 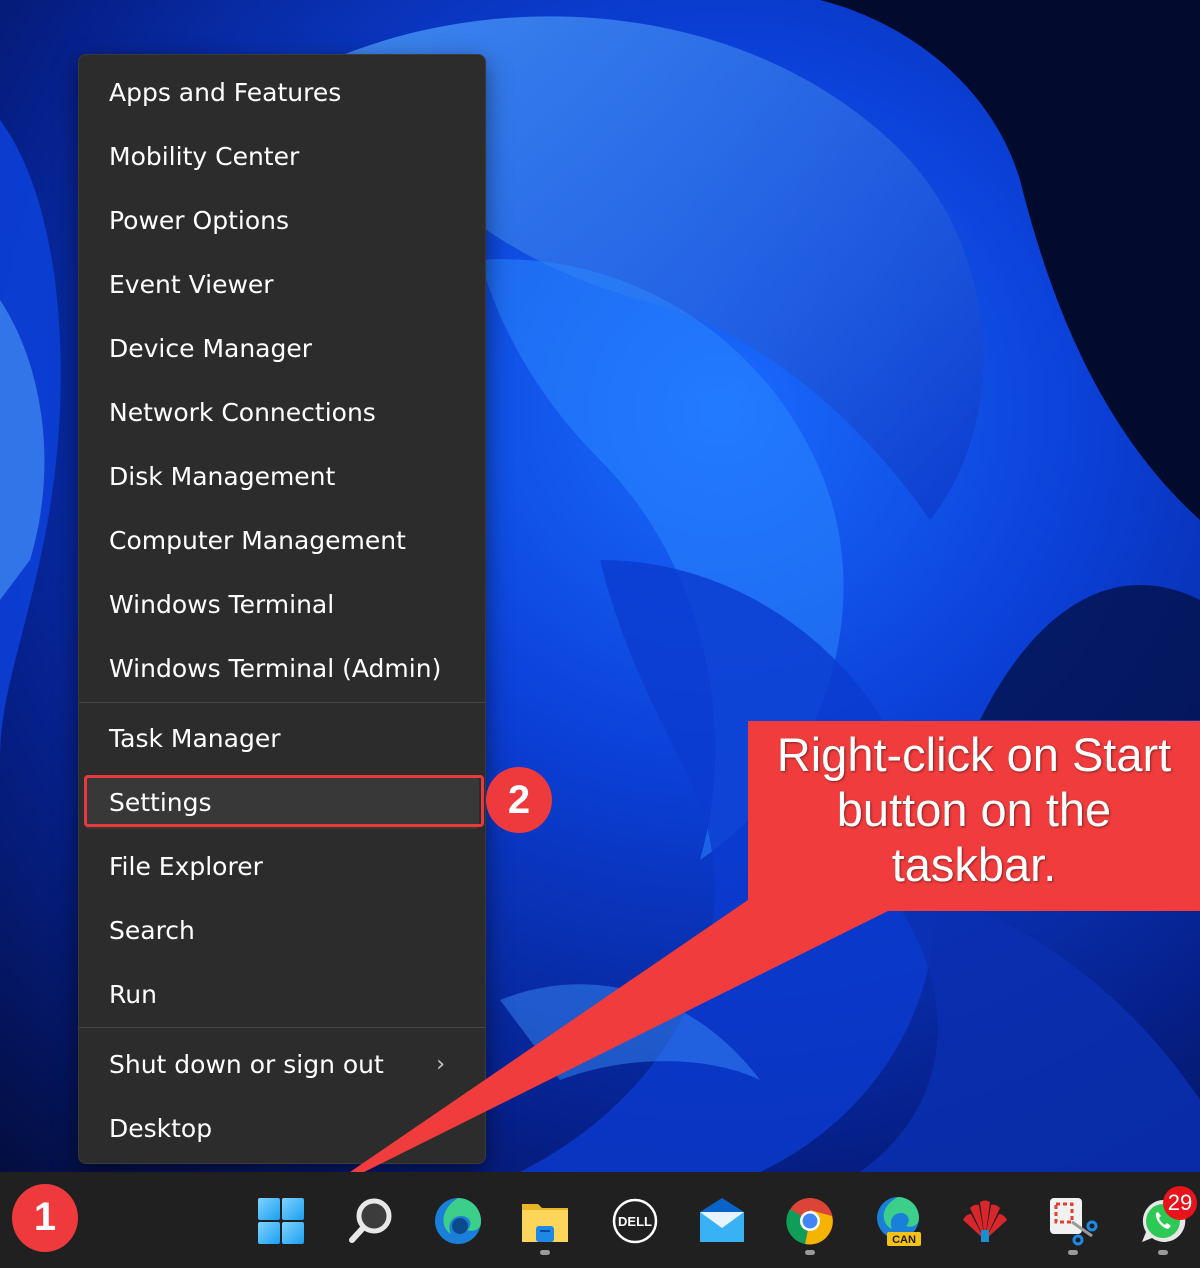 I want to click on menu-item-windows-terminal: Windows Terminal, so click(x=282, y=605).